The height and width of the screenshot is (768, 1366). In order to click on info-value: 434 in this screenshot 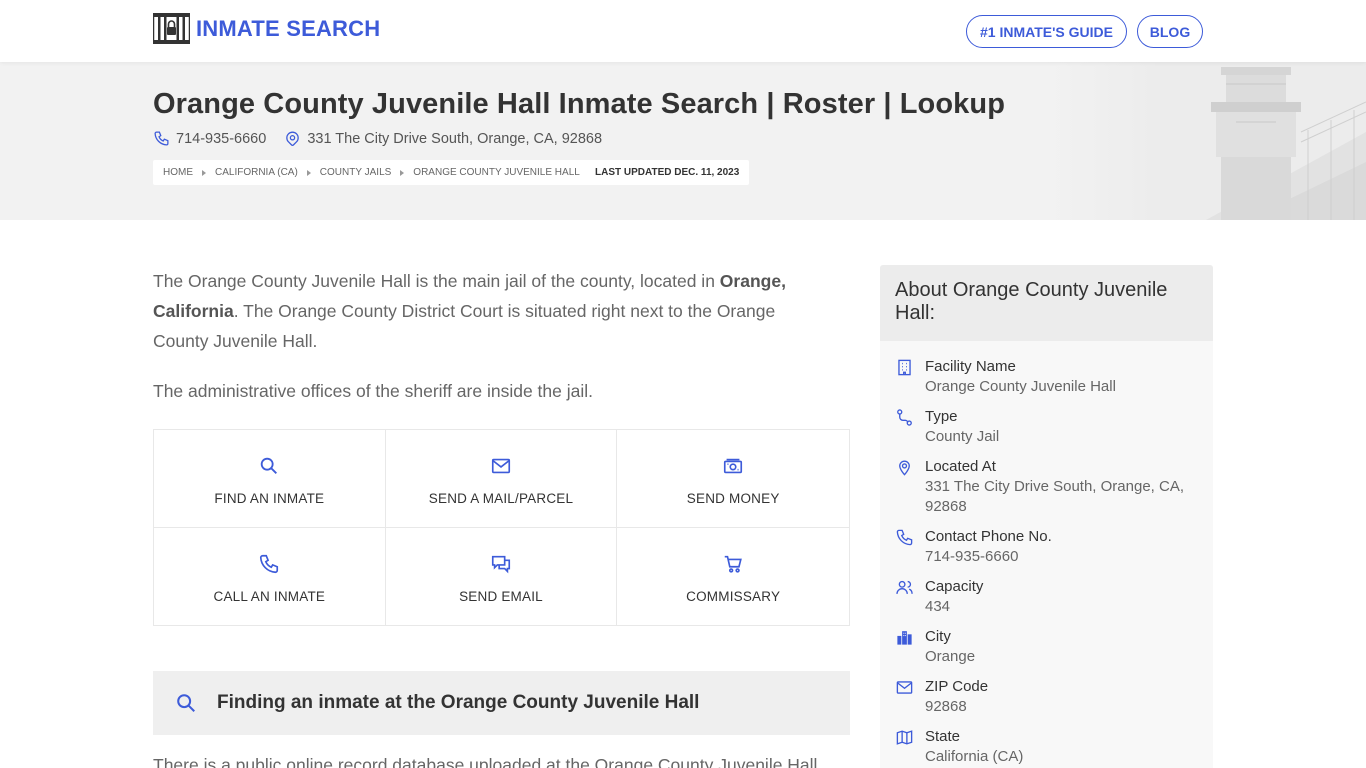, I will do `click(938, 606)`.